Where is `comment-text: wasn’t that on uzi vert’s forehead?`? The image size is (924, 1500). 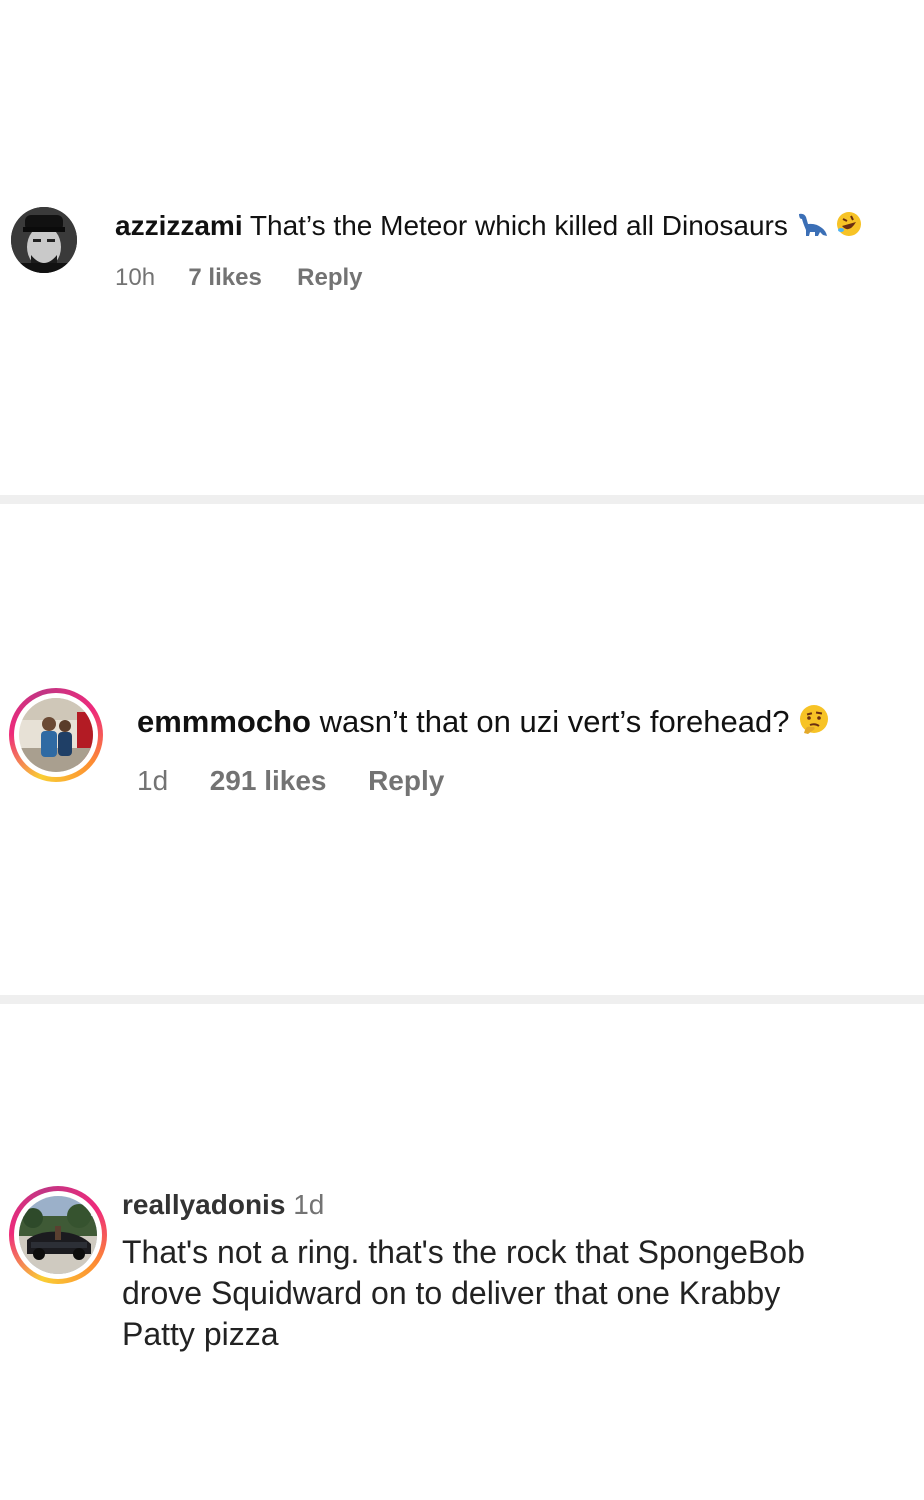 comment-text: wasn’t that on uzi vert’s forehead? is located at coordinates (554, 721).